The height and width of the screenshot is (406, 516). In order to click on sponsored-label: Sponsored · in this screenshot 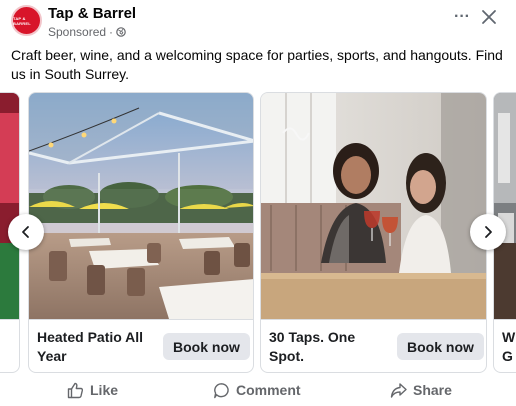, I will do `click(87, 32)`.